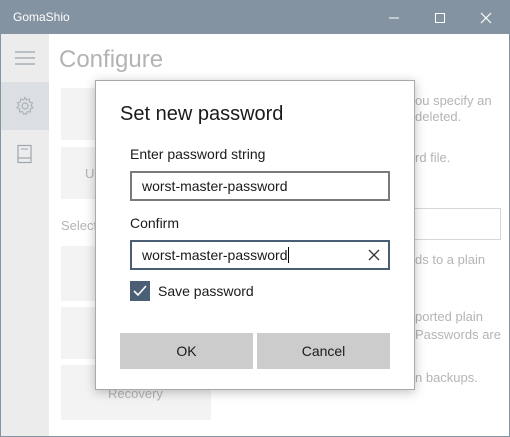 The width and height of the screenshot is (510, 437). I want to click on confirm-value-wrap: worst-master-password, so click(216, 255).